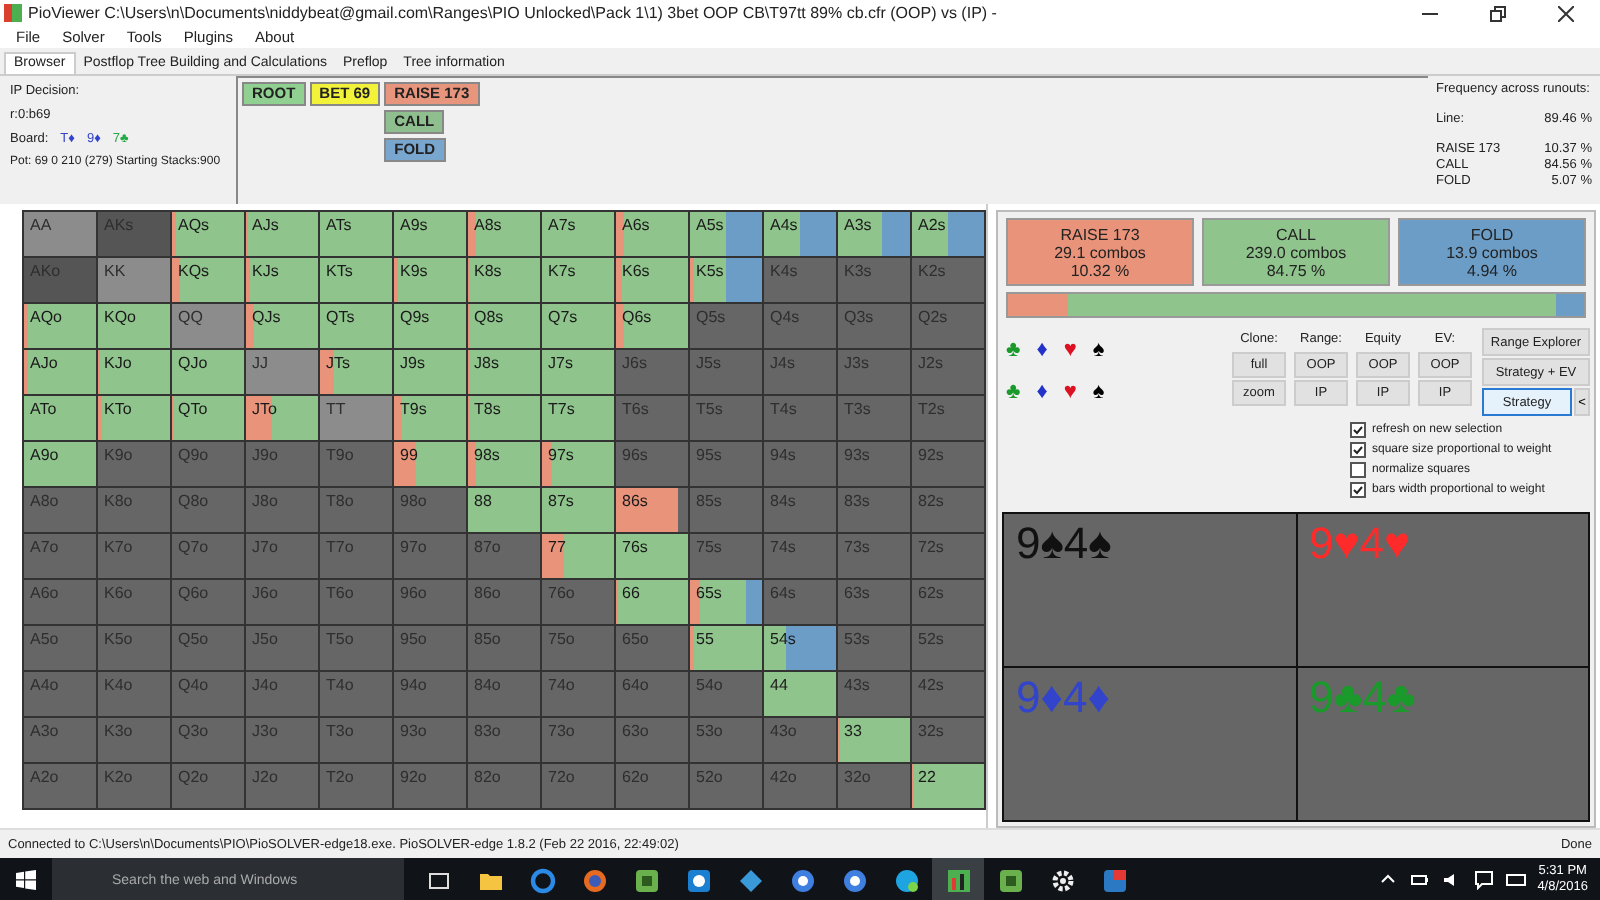 This screenshot has width=1600, height=900. Describe the element at coordinates (948, 740) in the screenshot. I see `hand-cell: 32s` at that location.